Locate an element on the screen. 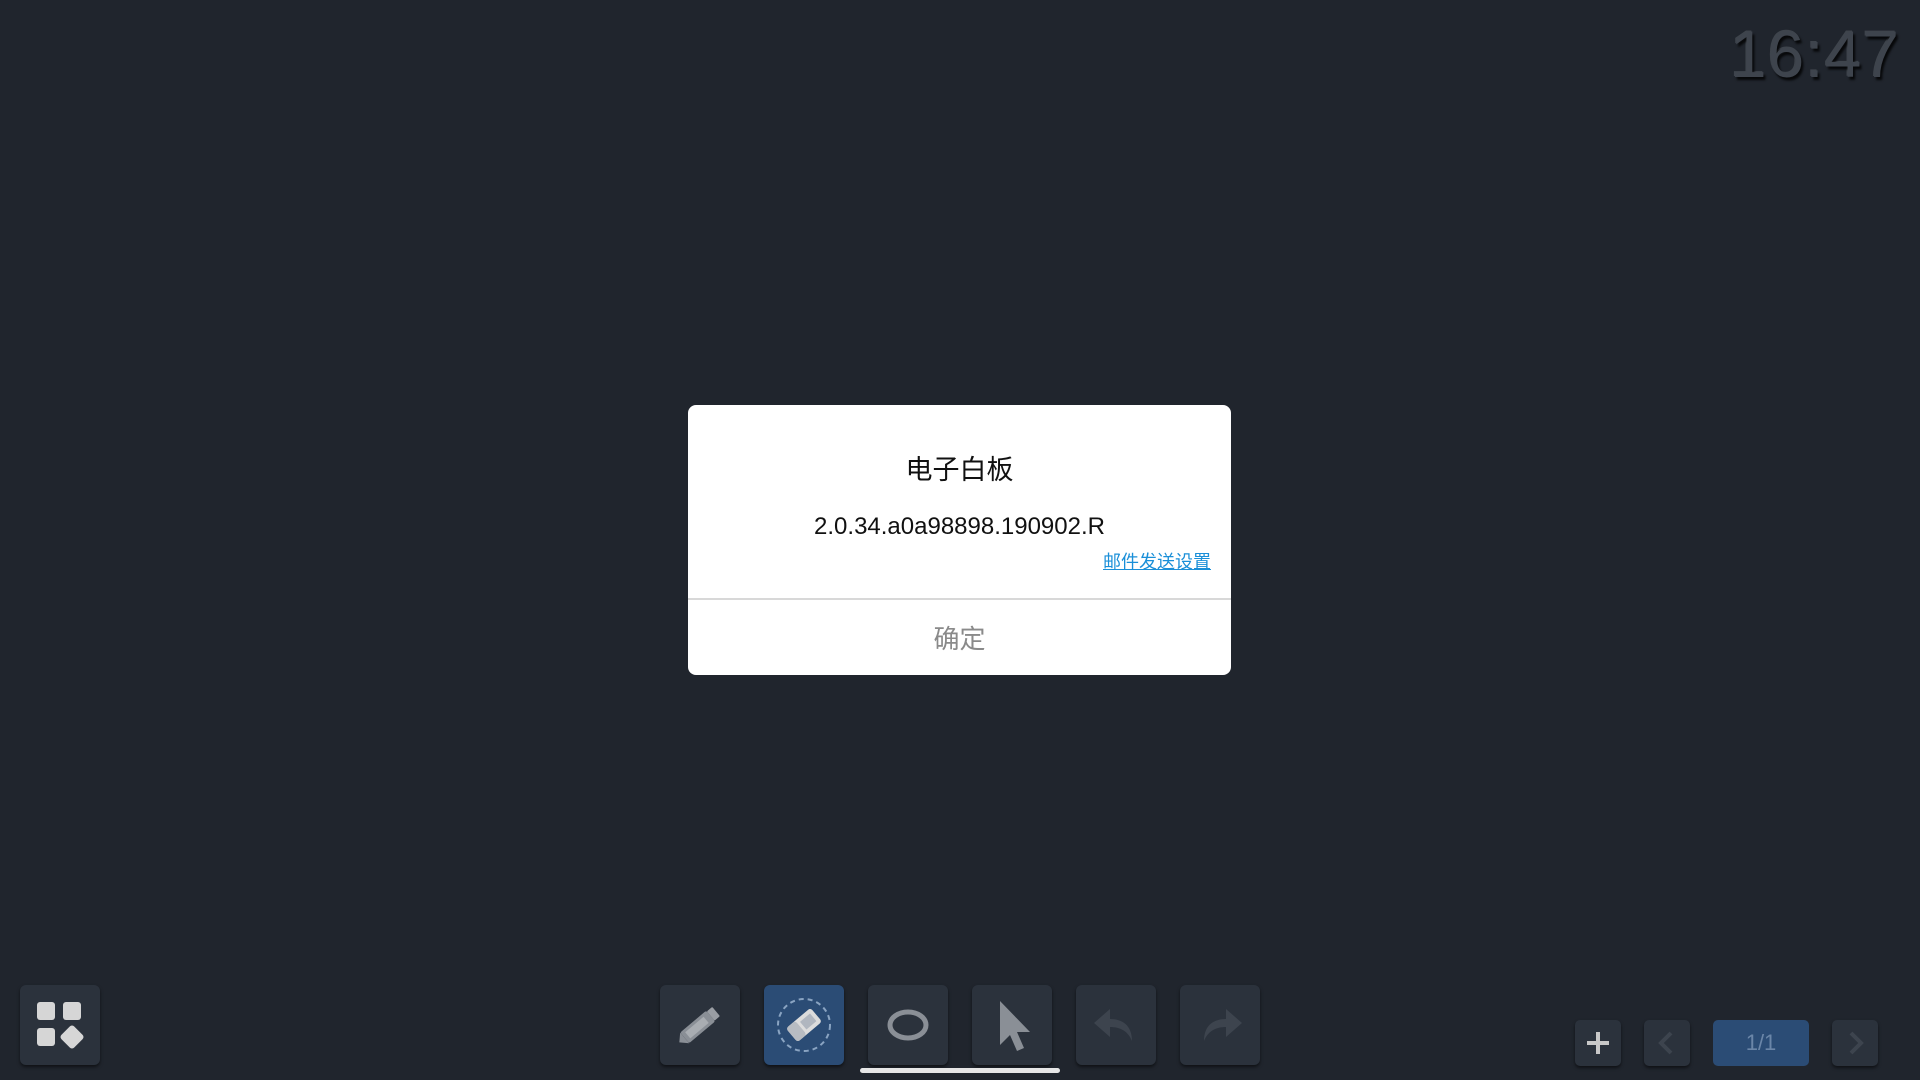 This screenshot has height=1080, width=1920. redo-icon is located at coordinates (1223, 1025).